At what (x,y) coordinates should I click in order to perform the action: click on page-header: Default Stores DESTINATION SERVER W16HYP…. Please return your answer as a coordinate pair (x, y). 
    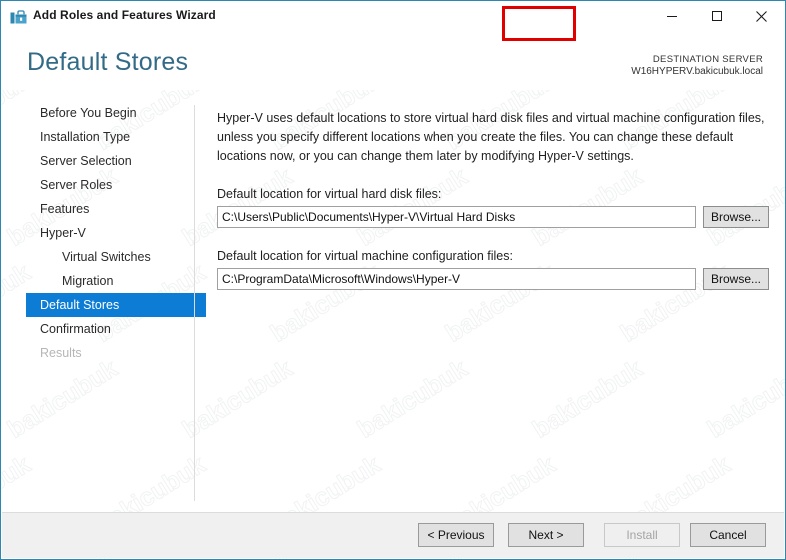
    Looking at the image, I should click on (393, 61).